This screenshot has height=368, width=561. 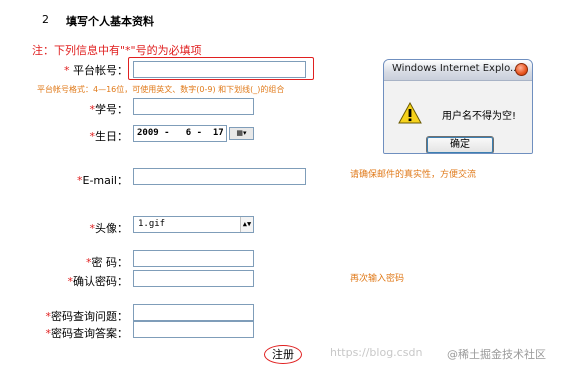 I want to click on student-id-label: *学号：, so click(x=109, y=109).